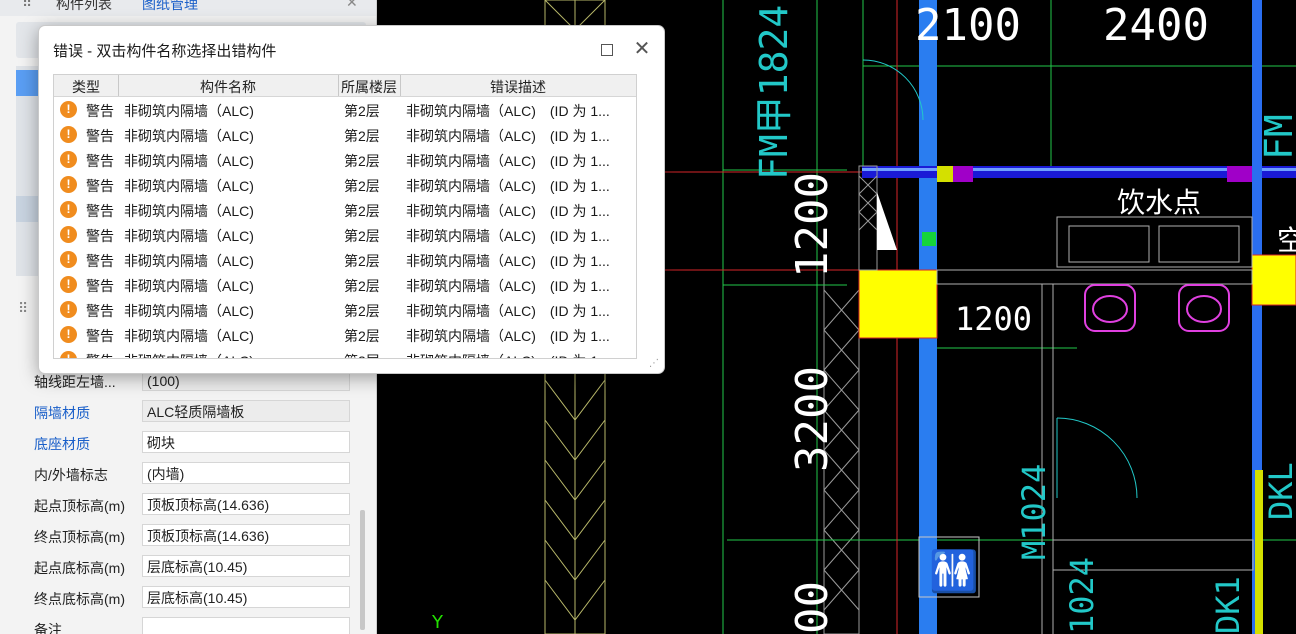  I want to click on room-label-water-point: 饮水点, so click(1159, 202).